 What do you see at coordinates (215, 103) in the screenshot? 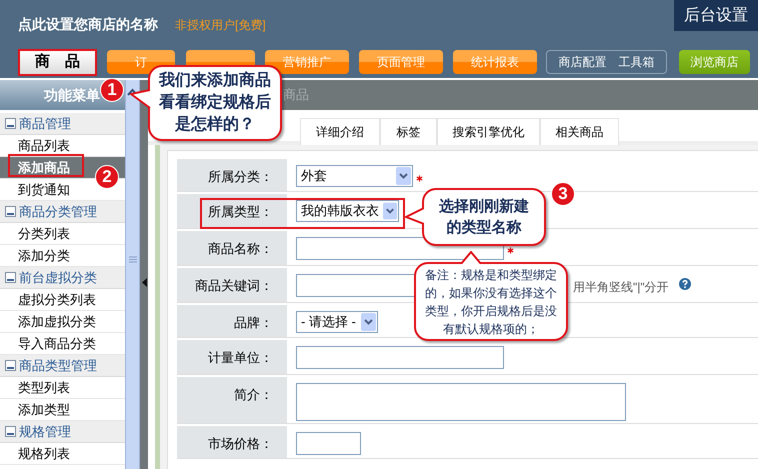
I see `callout-tooltip: 我们来添加商品看看绑定规格后是怎样的？` at bounding box center [215, 103].